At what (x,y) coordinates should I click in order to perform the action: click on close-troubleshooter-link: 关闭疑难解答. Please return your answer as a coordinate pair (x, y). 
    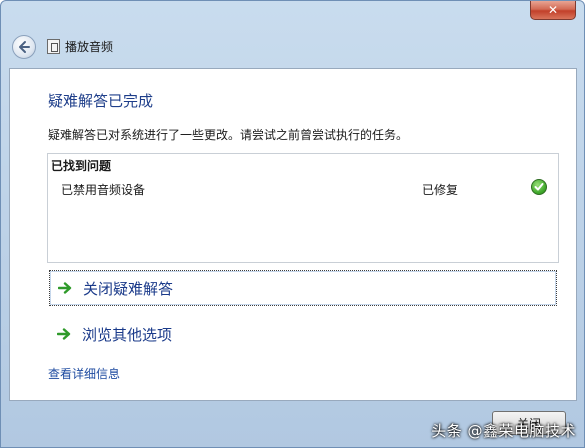
    Looking at the image, I should click on (303, 288).